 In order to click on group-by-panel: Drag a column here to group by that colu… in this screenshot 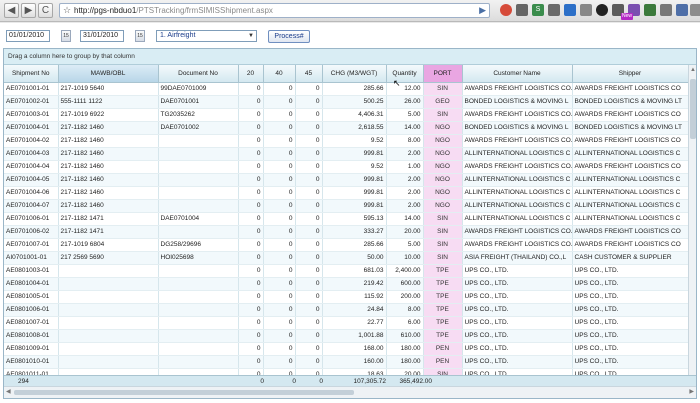, I will do `click(350, 57)`.